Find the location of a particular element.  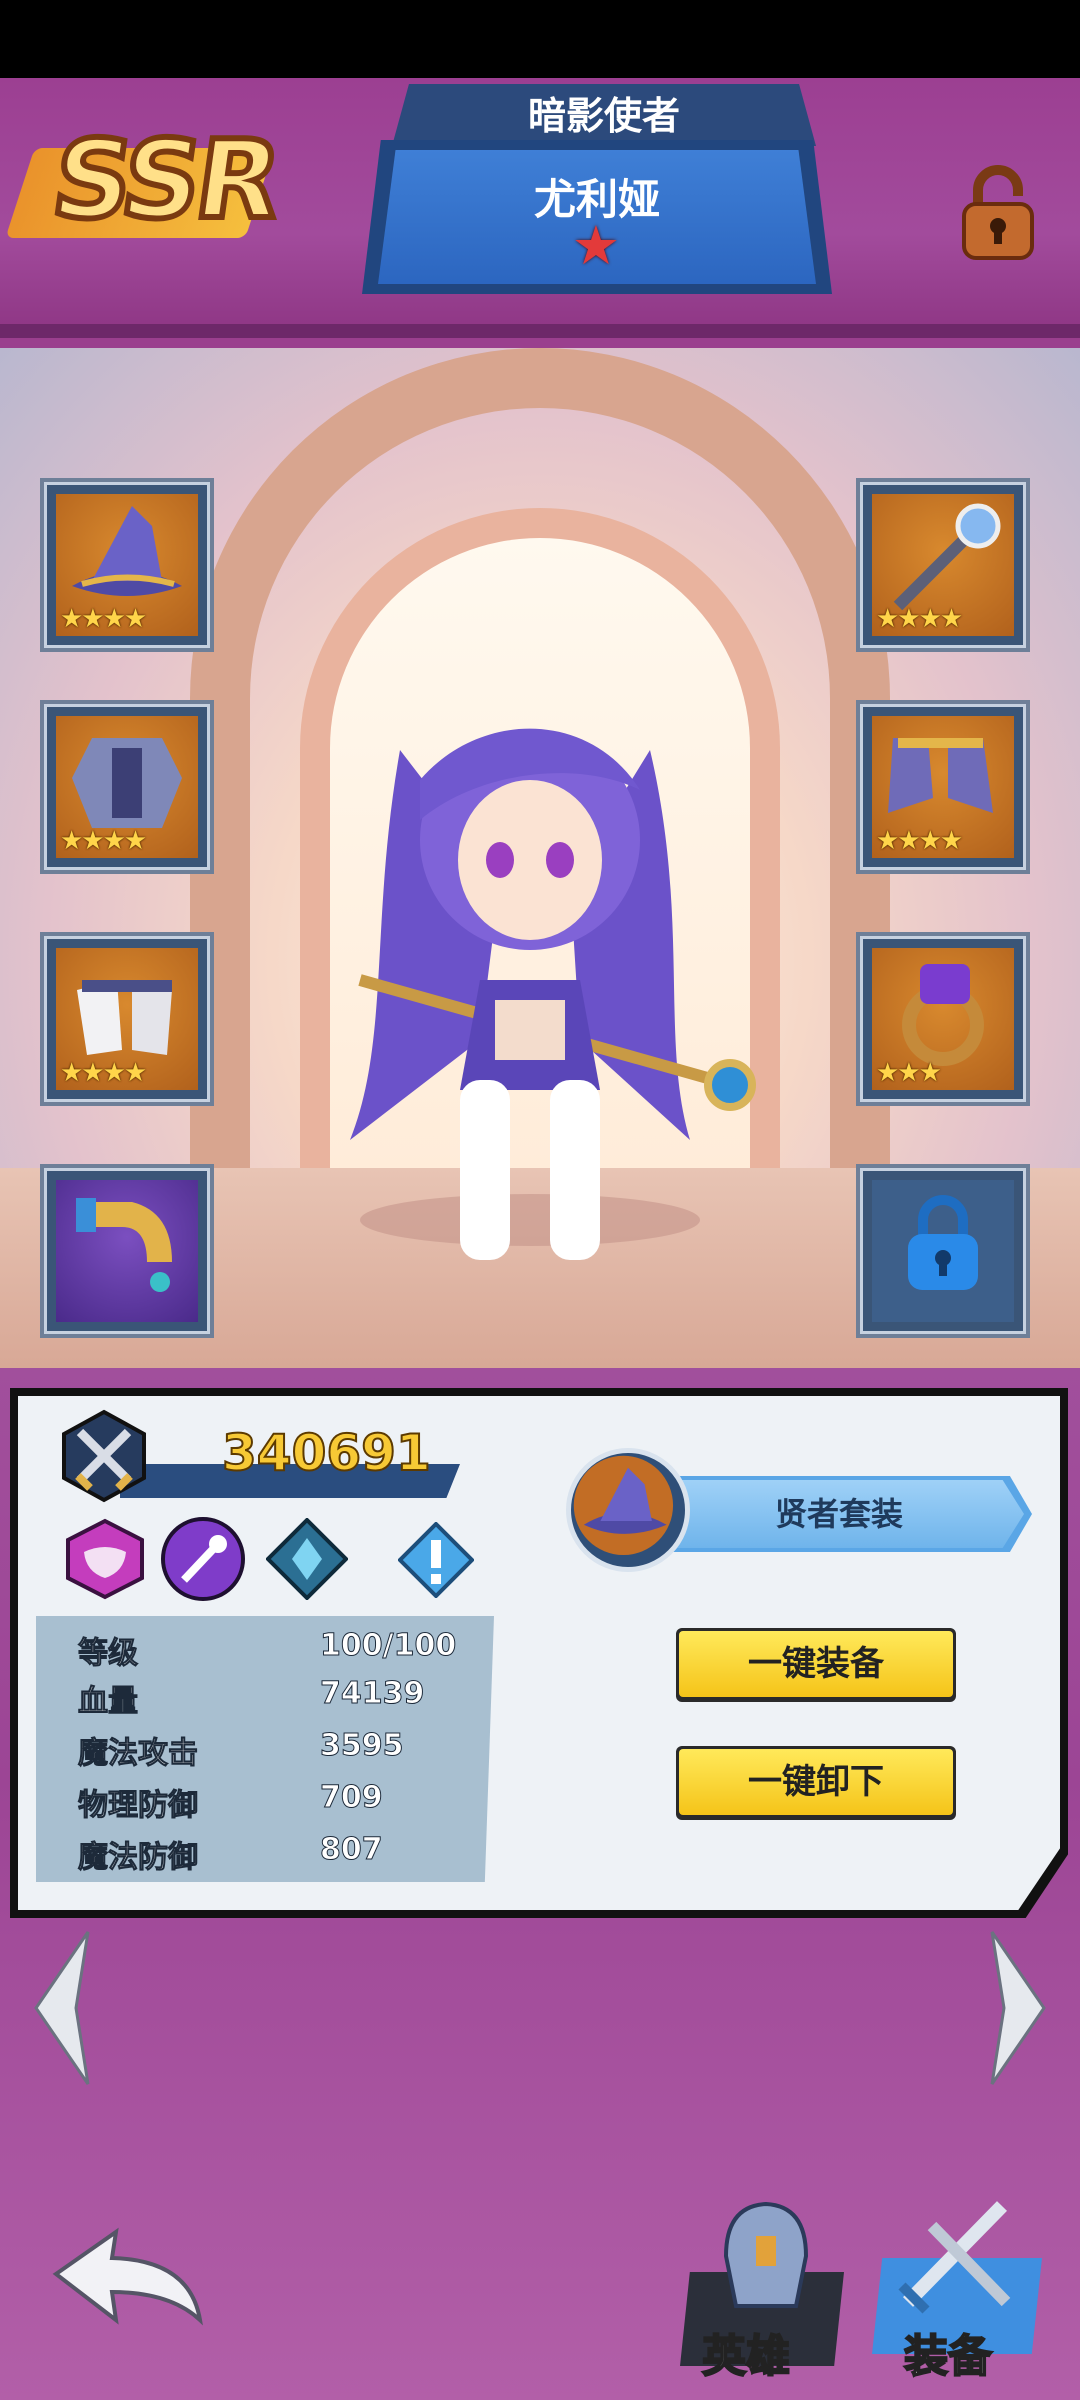

equip-slot-locked is located at coordinates (943, 1251).